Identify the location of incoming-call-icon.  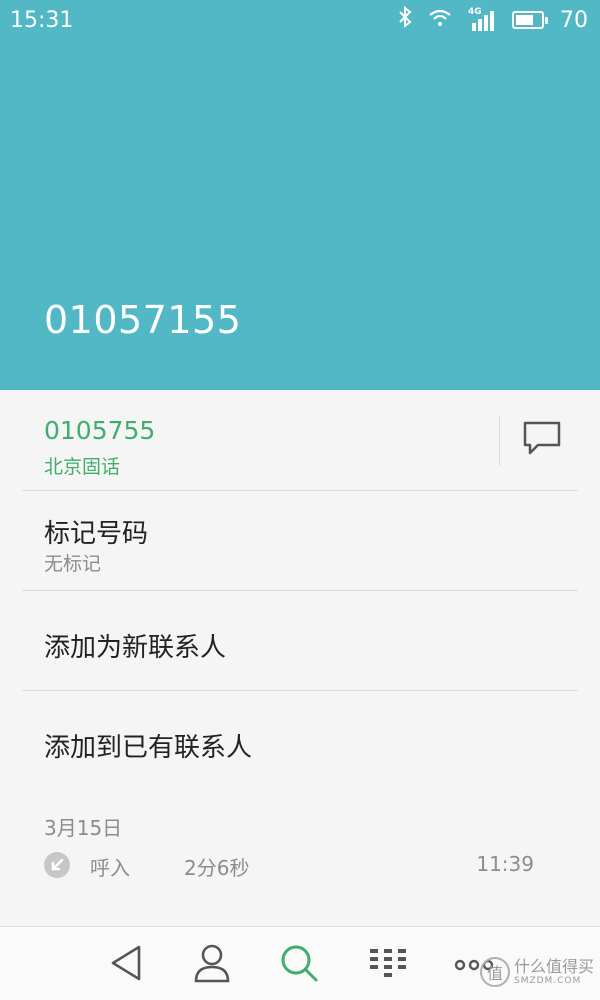
(57, 865).